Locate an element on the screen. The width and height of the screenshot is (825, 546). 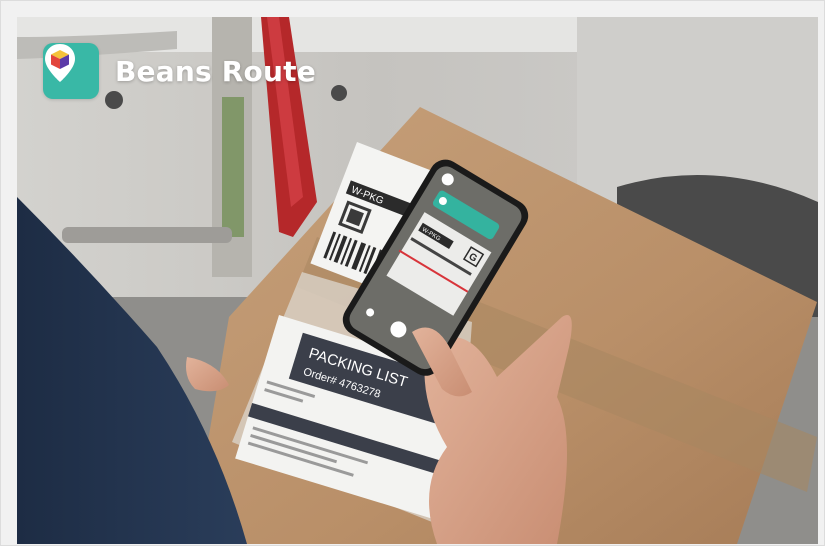
brand-lockup: Beans Route is located at coordinates (179, 71).